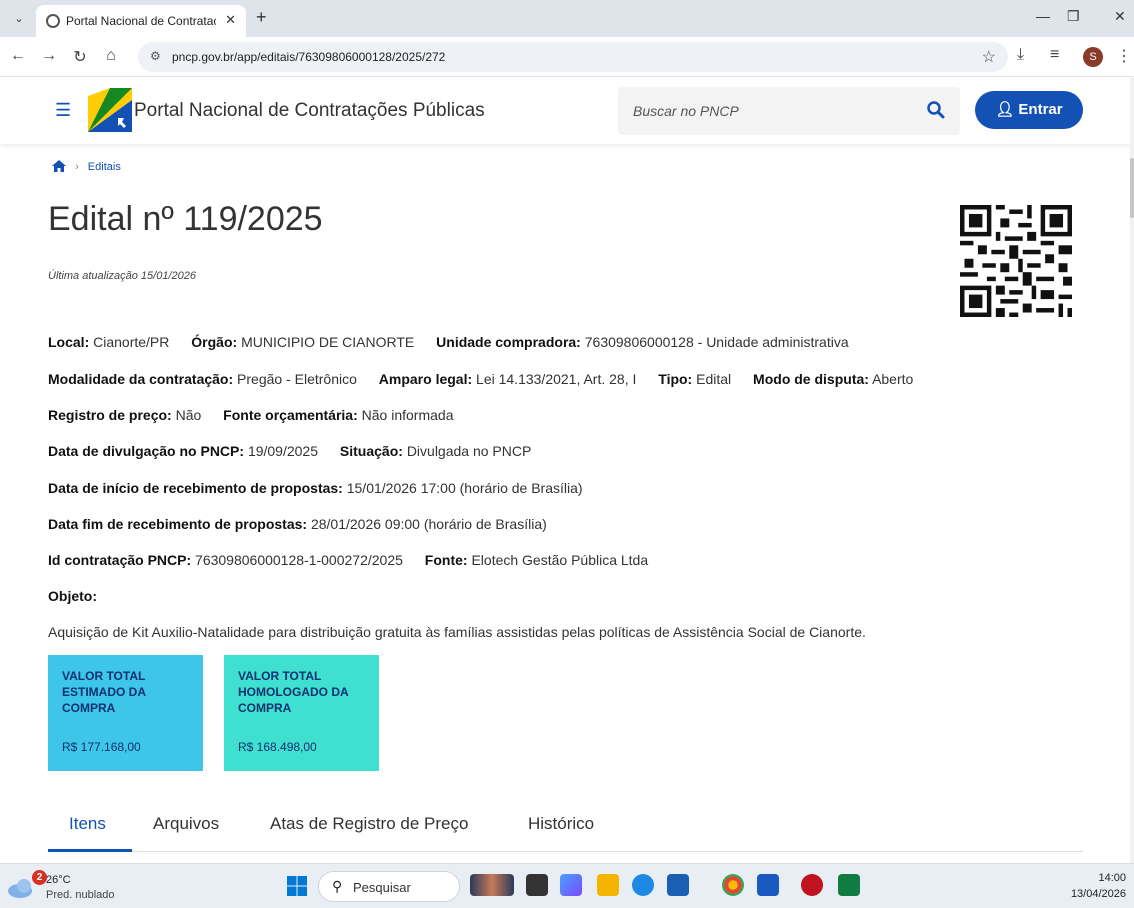  I want to click on portal-title: Portal Nacional de Contratações Públicas, so click(309, 110).